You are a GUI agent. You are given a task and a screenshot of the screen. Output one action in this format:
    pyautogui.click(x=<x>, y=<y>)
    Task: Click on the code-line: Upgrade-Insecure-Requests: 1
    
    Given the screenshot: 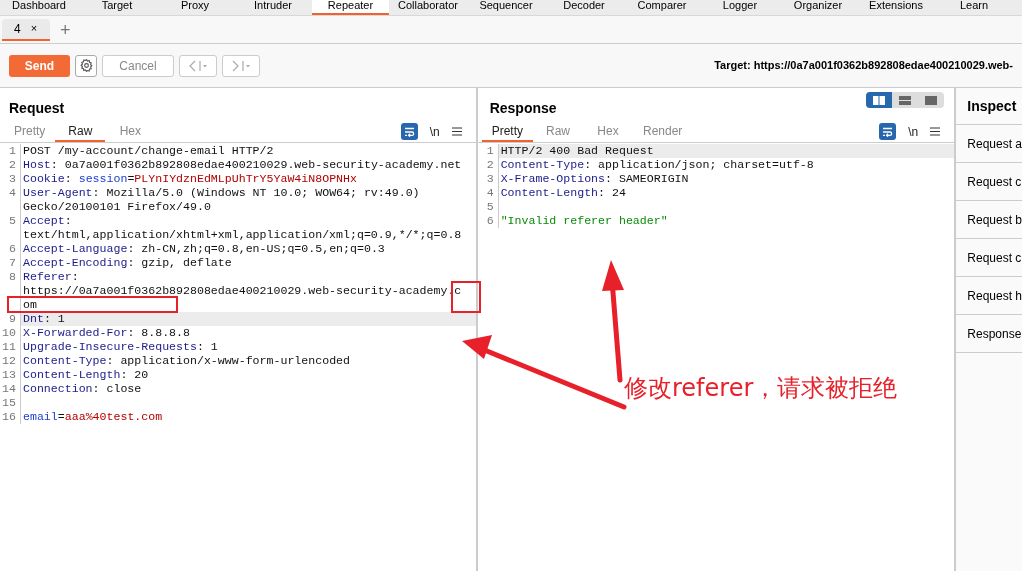 What is the action you would take?
    pyautogui.click(x=120, y=347)
    